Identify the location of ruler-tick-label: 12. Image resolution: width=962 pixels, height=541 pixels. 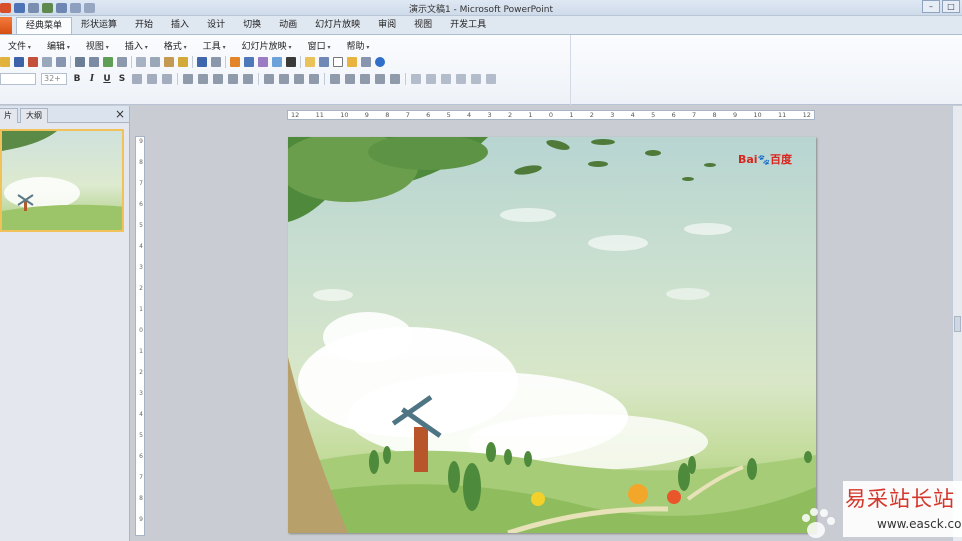
(295, 115).